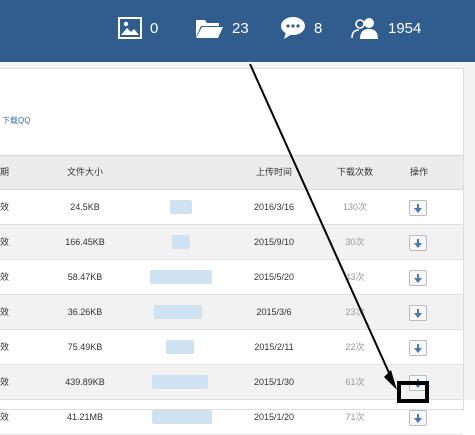 This screenshot has width=475, height=435. I want to click on header-status: 期, so click(5, 172).